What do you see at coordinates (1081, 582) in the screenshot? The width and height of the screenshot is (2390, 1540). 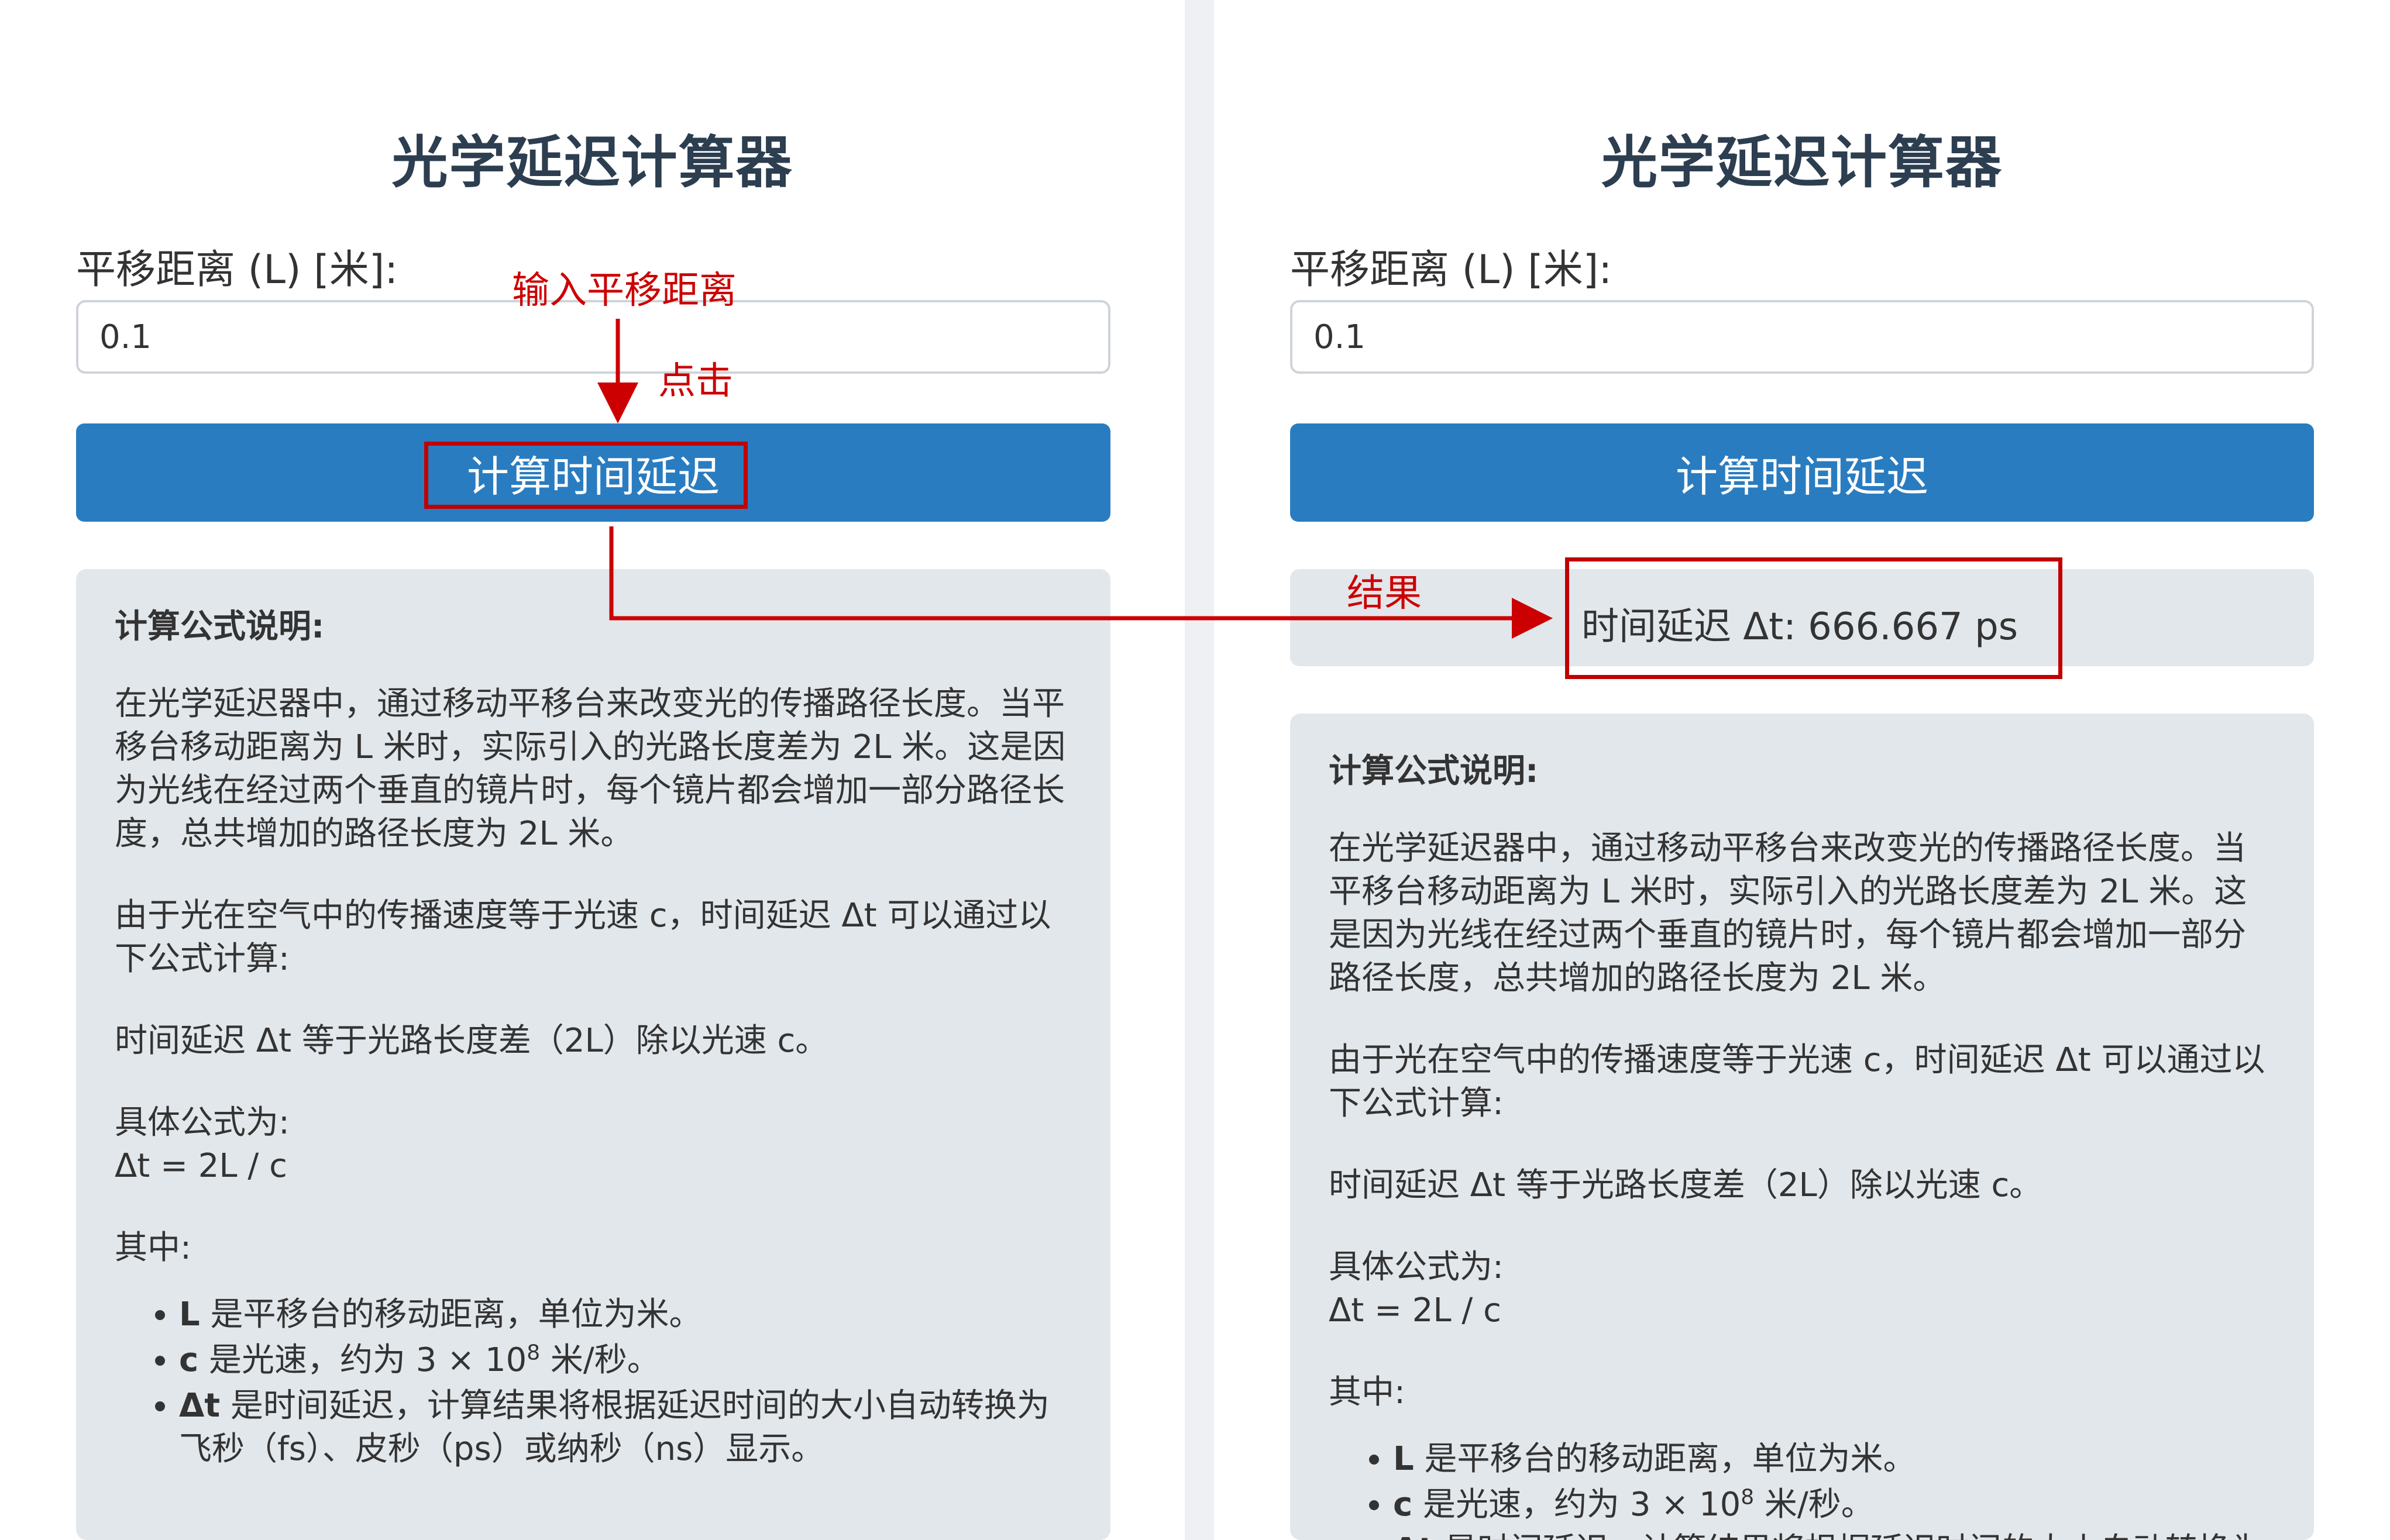 I see `arrow-to-result` at bounding box center [1081, 582].